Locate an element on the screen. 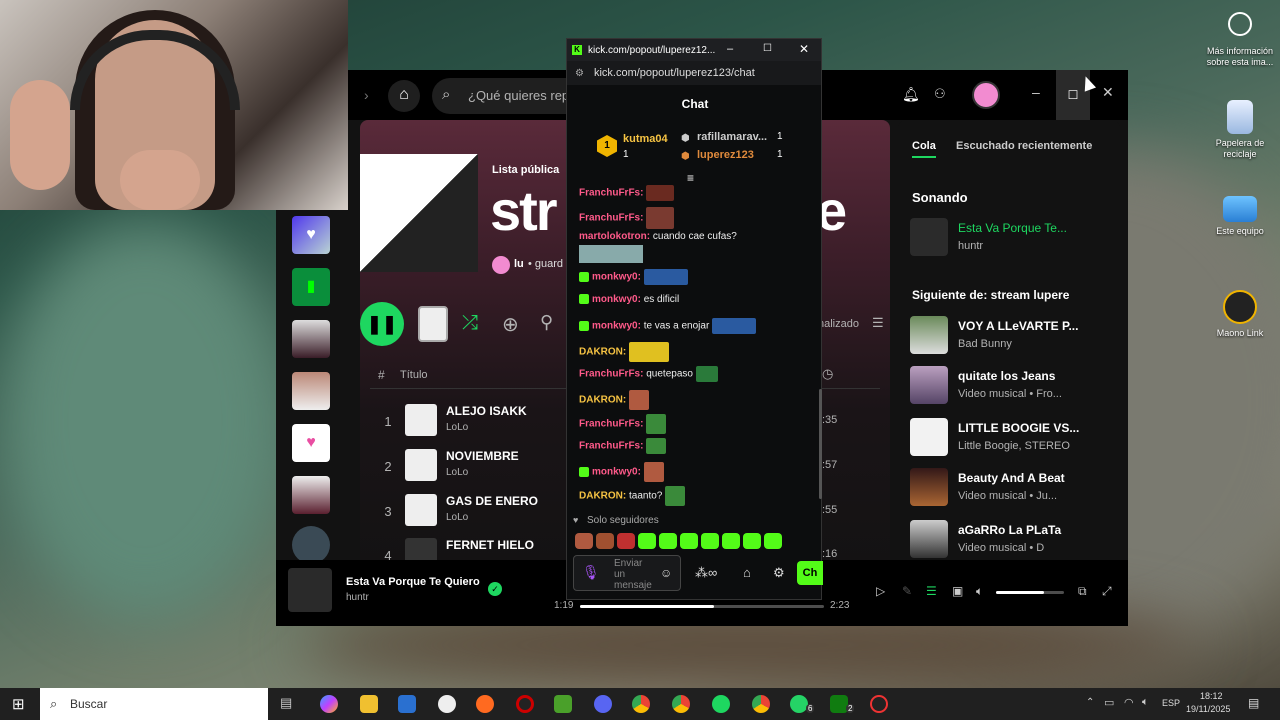 The width and height of the screenshot is (1280, 720). minimize-button: – is located at coordinates (1036, 92).